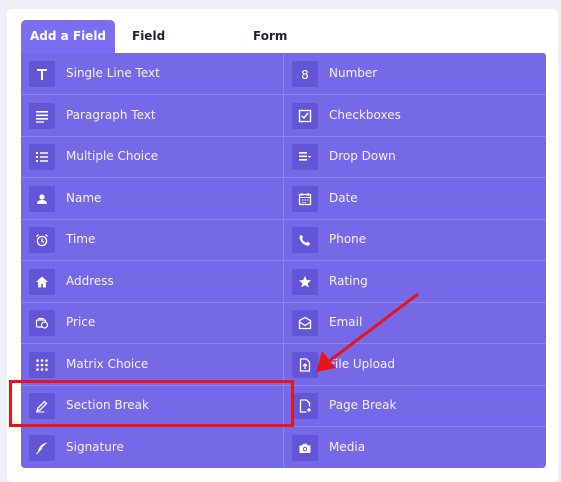 The image size is (561, 482). What do you see at coordinates (81, 322) in the screenshot?
I see `field-label: Price` at bounding box center [81, 322].